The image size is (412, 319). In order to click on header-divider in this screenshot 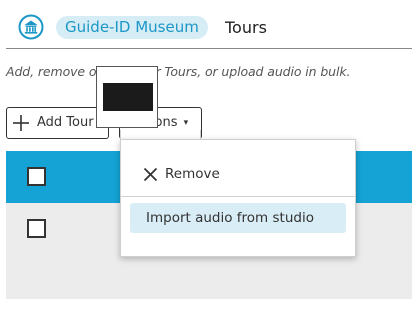, I will do `click(209, 48)`.